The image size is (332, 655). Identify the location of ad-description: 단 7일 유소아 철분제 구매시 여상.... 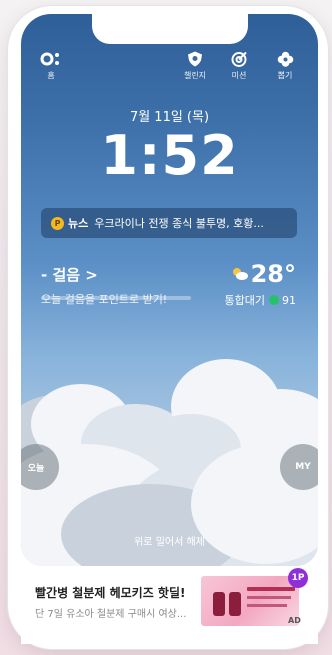
(111, 614).